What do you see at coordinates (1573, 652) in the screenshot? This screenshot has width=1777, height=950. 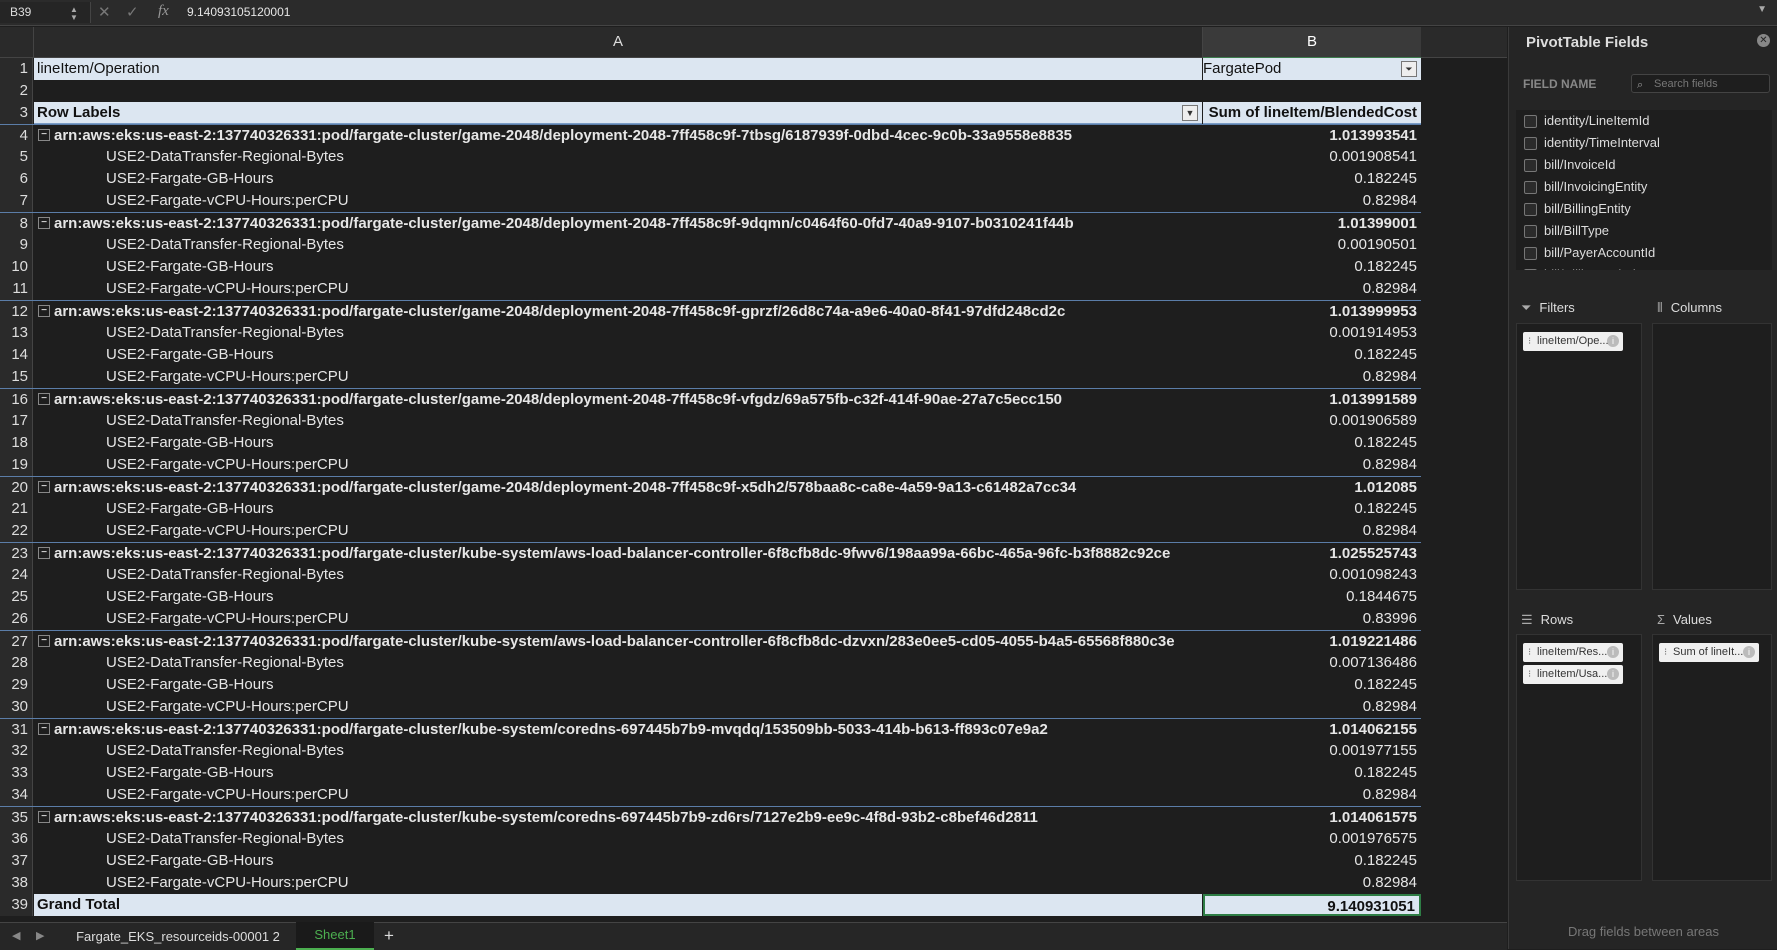 I see `pivot-field-pill: ⁝ lineItem/Res... i` at bounding box center [1573, 652].